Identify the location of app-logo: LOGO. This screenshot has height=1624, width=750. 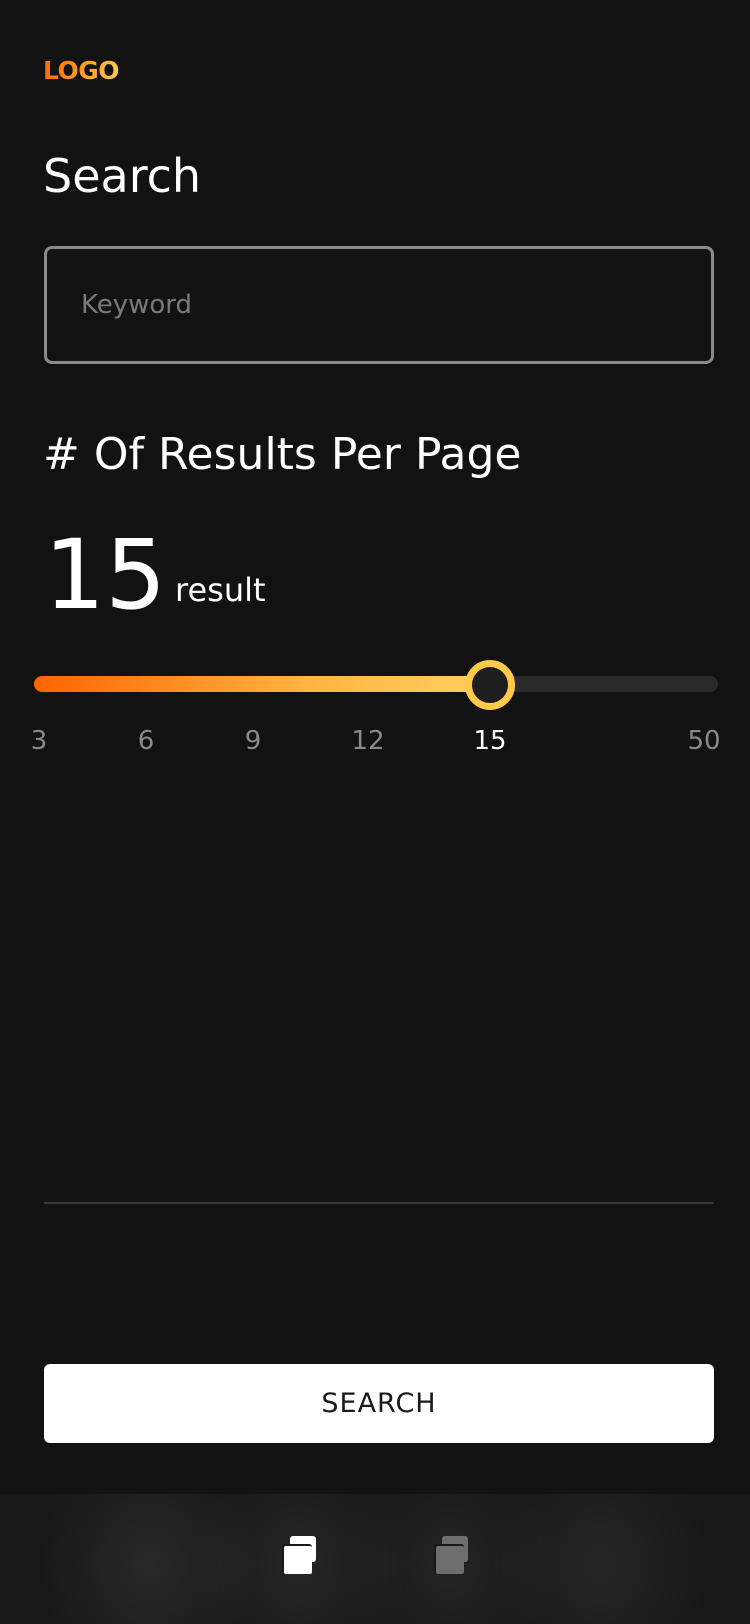
(81, 70).